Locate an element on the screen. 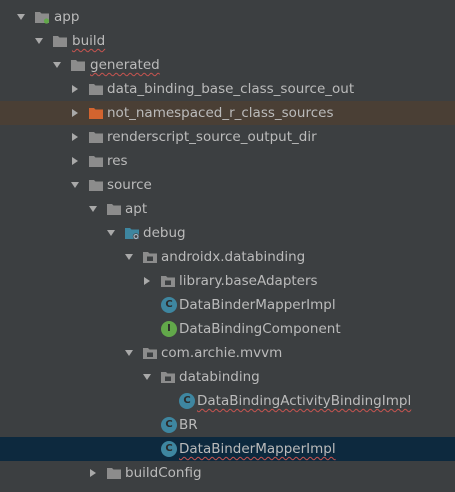 This screenshot has width=455, height=492. generated-source-folder-icon is located at coordinates (132, 233).